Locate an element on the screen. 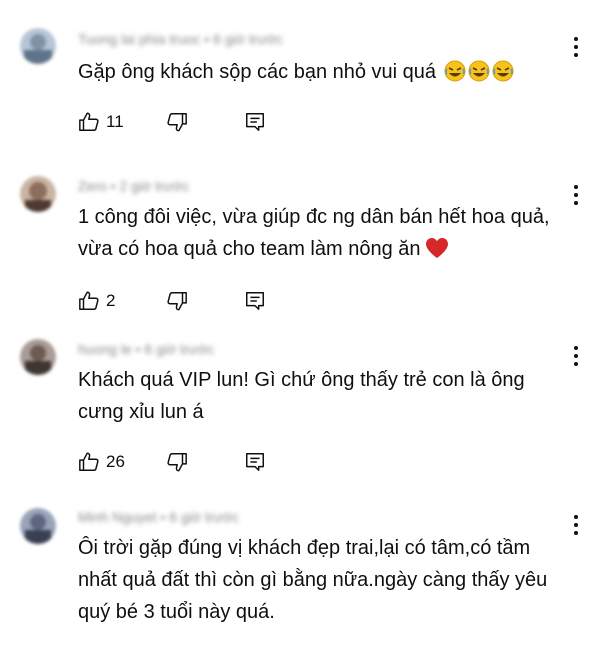 The height and width of the screenshot is (650, 615). comment-author: Minh Nguyet is located at coordinates (117, 517).